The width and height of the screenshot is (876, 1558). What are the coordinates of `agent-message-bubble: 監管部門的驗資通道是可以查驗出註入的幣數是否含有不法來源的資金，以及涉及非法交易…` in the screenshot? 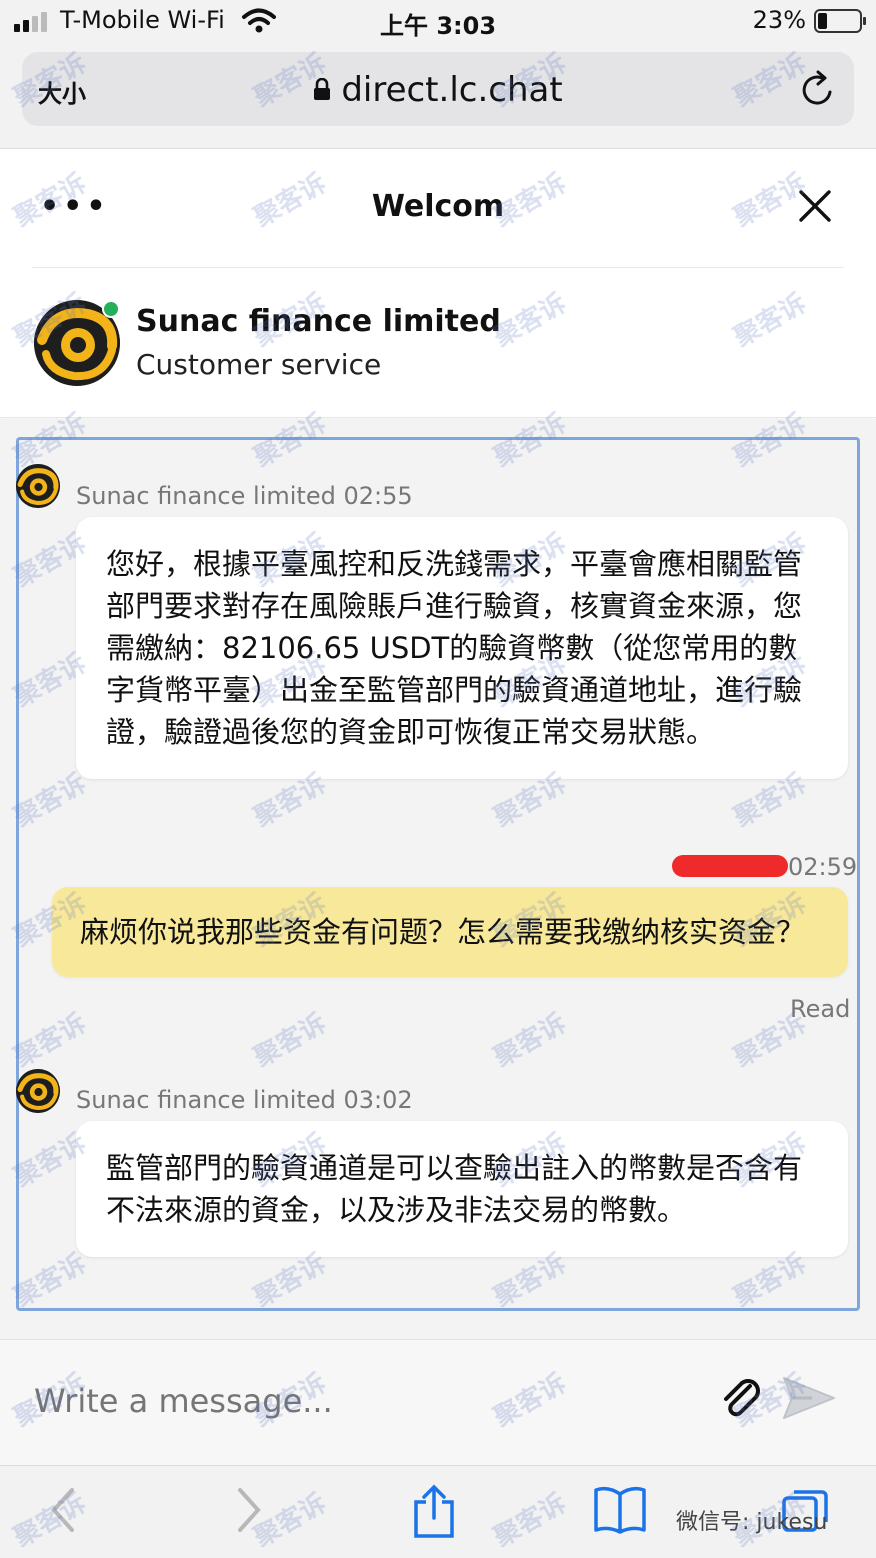 It's located at (462, 1189).